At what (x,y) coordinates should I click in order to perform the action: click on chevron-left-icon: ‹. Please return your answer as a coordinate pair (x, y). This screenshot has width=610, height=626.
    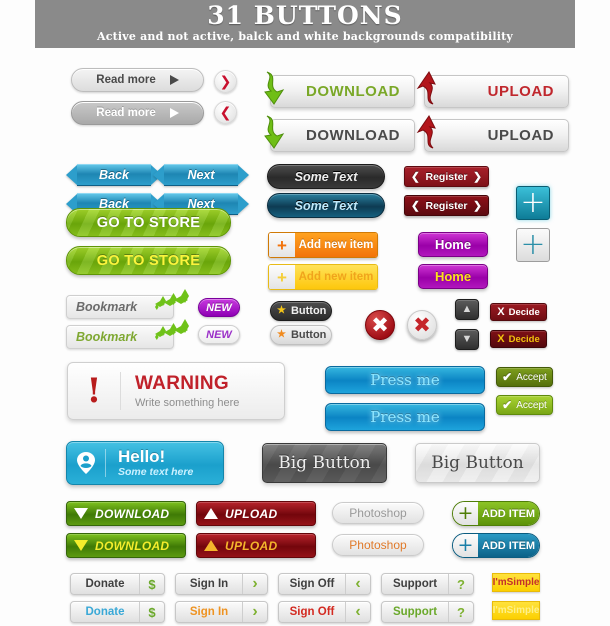
    Looking at the image, I should click on (358, 583).